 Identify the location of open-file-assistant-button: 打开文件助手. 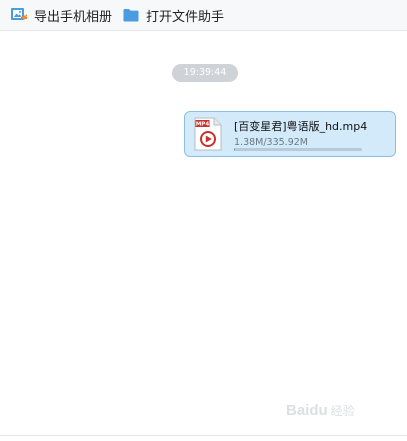
(173, 15).